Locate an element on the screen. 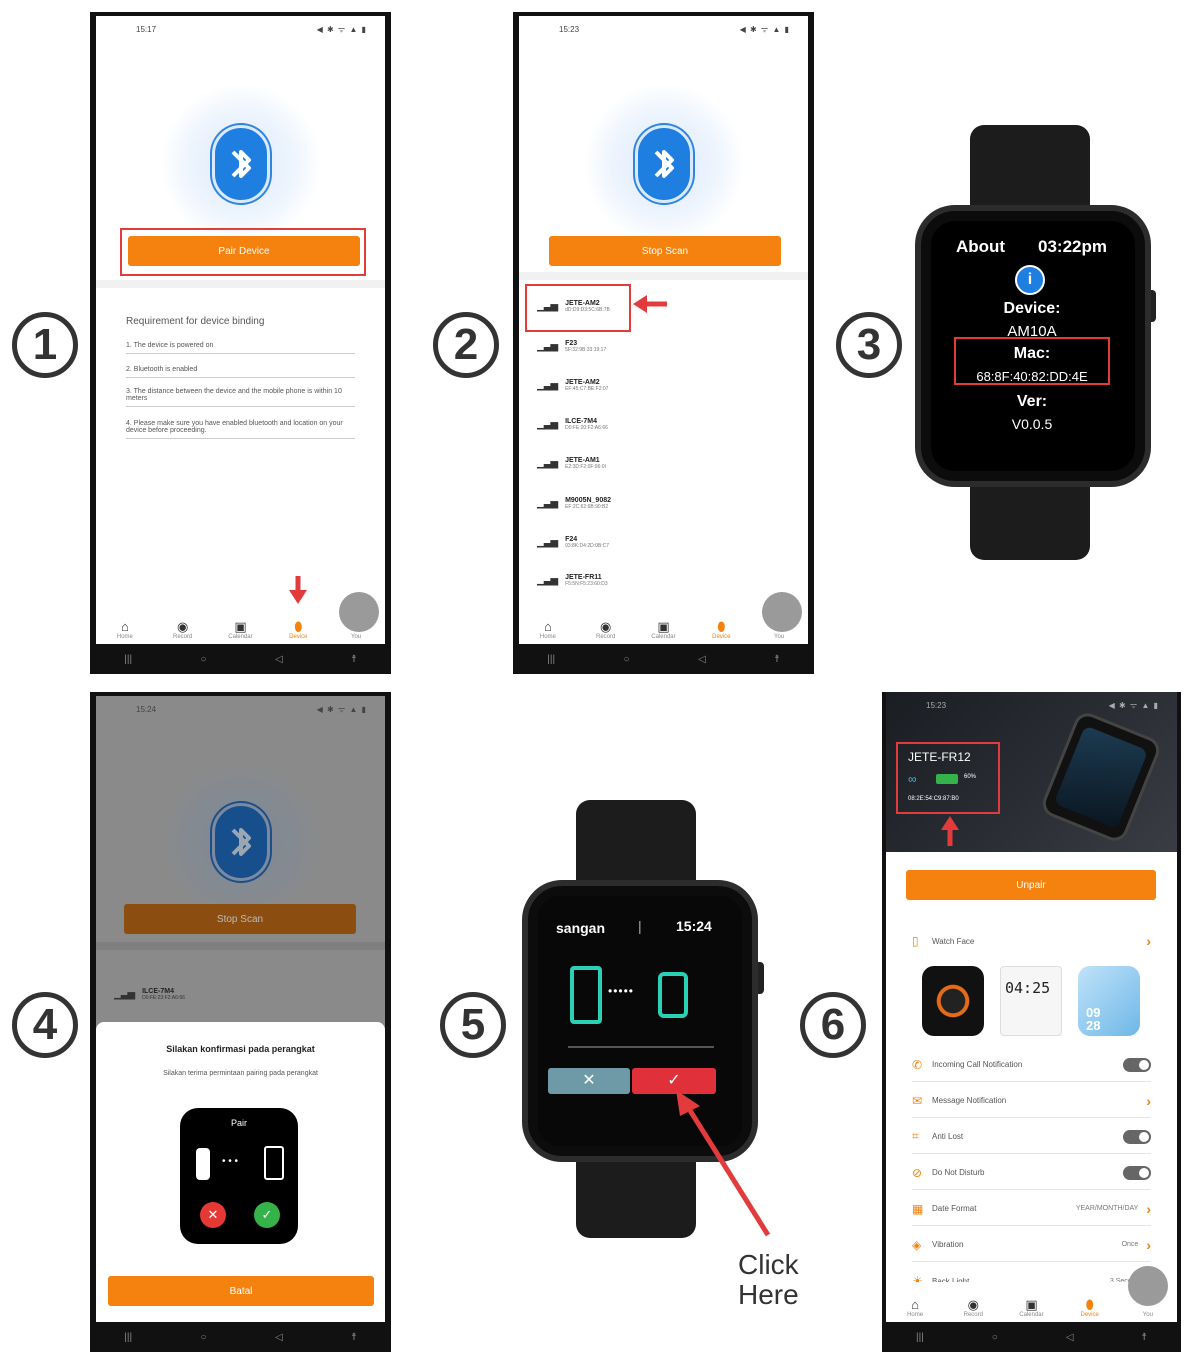  device-row: ▁▃▅ ILCE-7M4 D0:FE:20:F2:A6:66 is located at coordinates (572, 424).